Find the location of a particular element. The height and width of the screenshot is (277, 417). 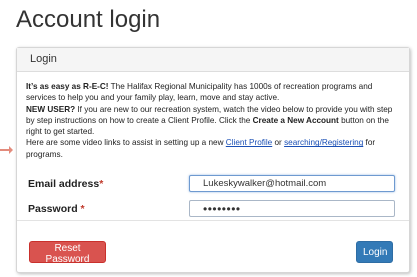

panel-header: Login is located at coordinates (213, 60).